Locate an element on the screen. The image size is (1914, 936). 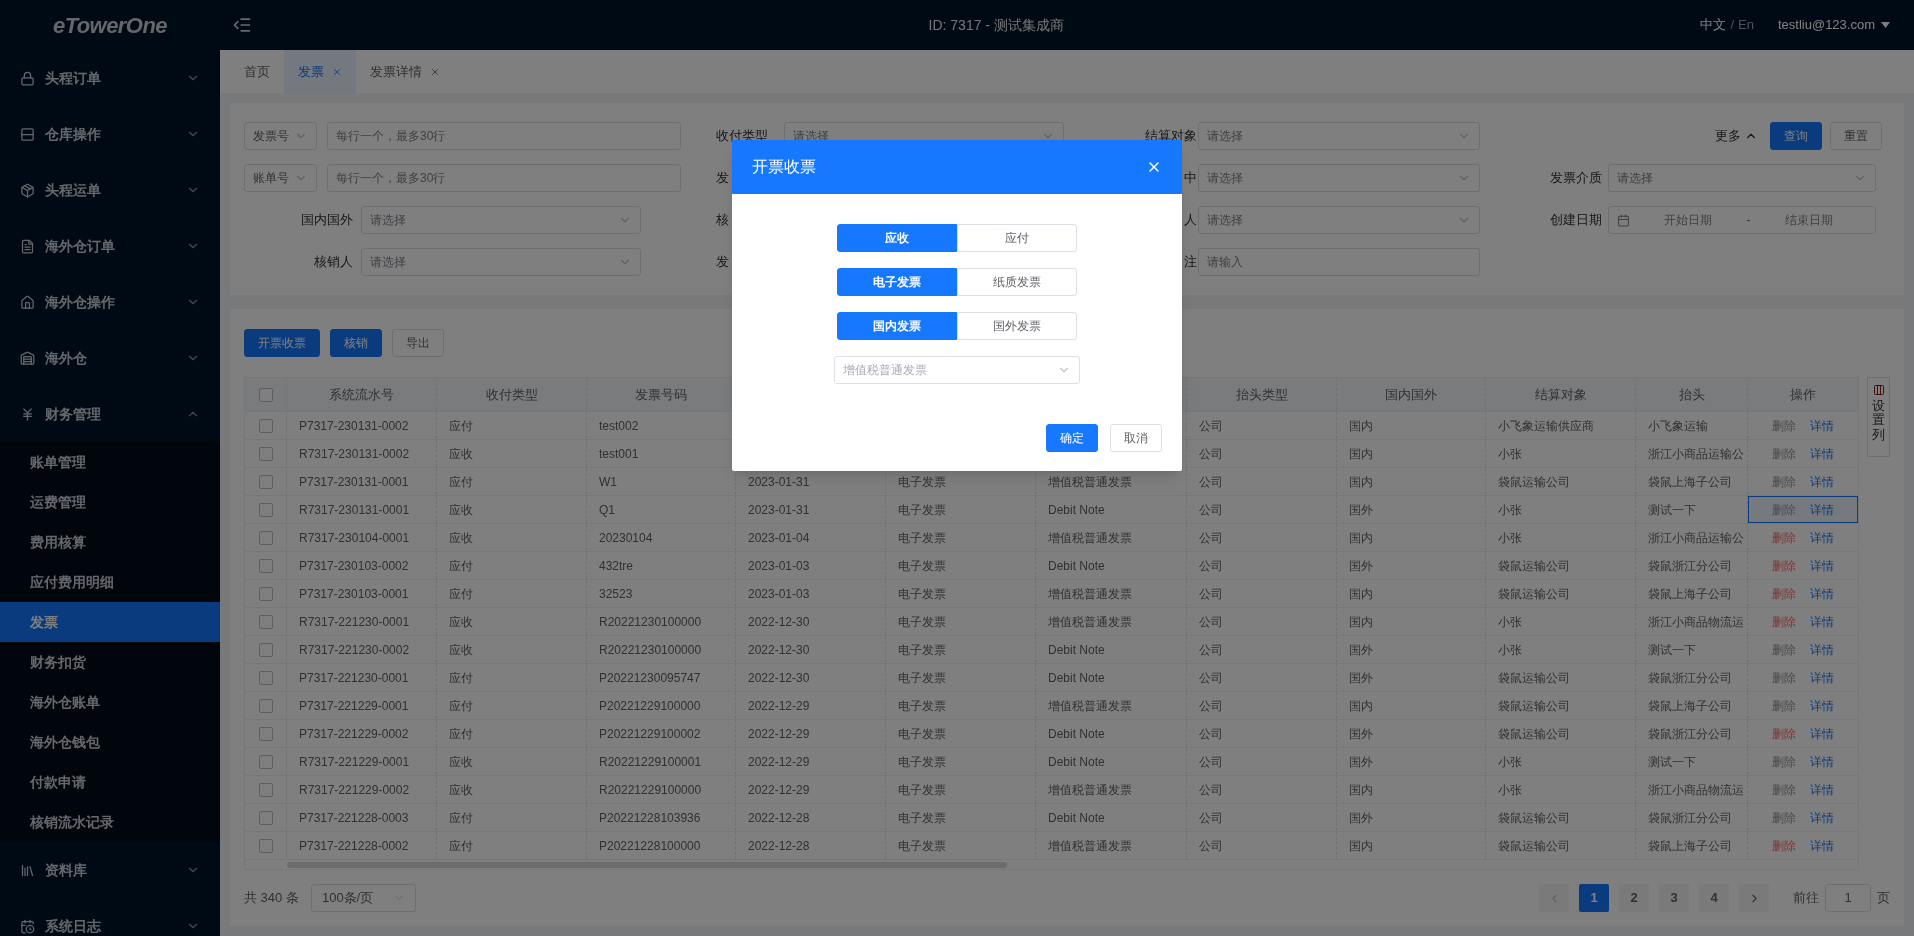
select-field: 发票号 is located at coordinates (280, 136).